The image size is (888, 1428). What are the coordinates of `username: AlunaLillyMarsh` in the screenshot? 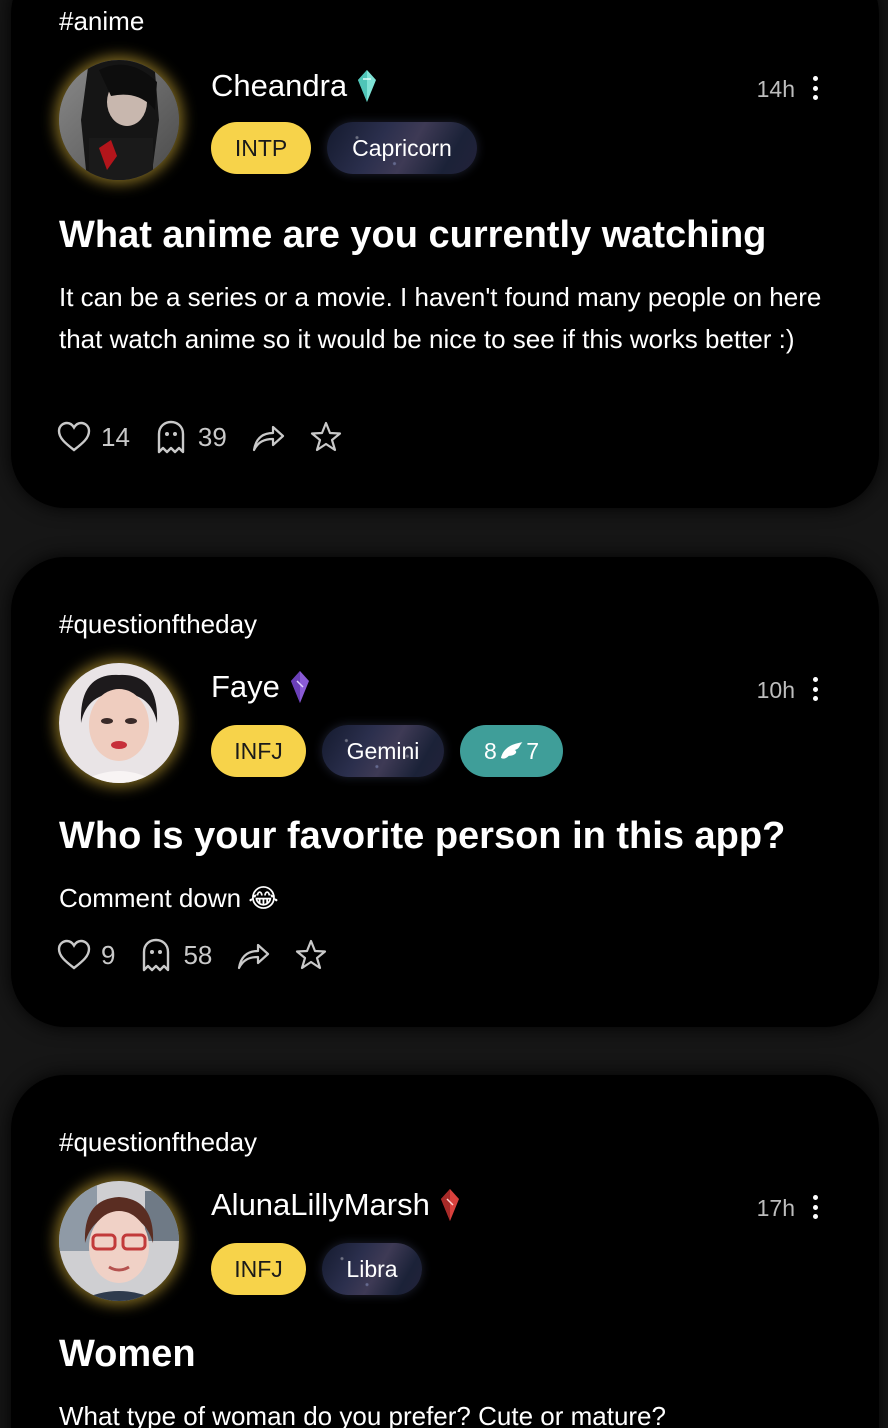 It's located at (335, 1205).